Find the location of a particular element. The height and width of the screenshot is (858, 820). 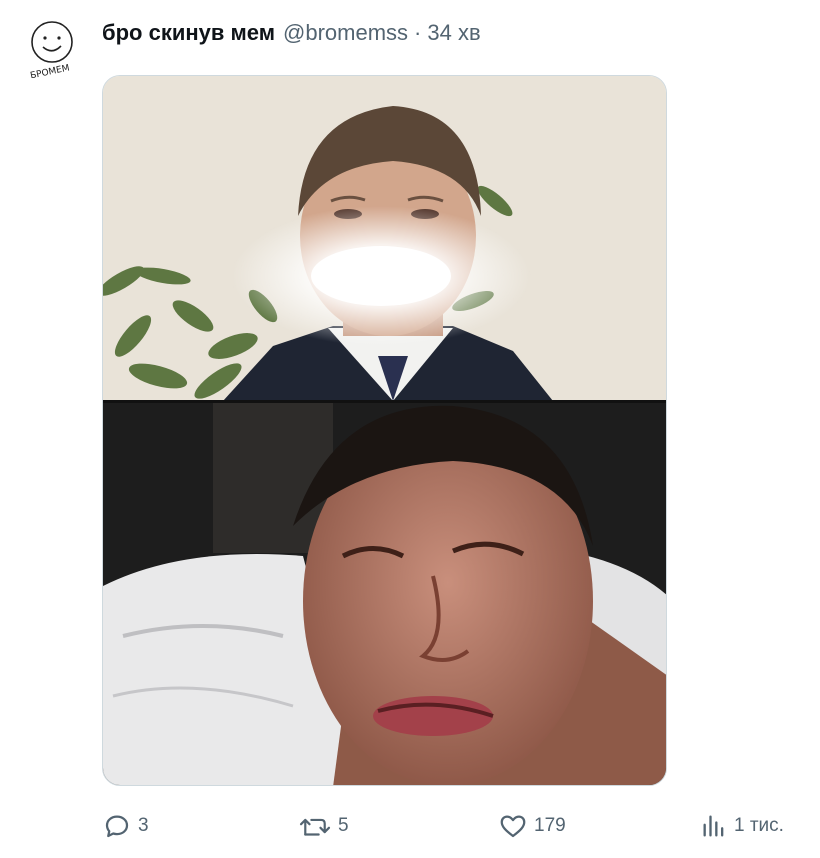

author-handle: @bromemss is located at coordinates (345, 33).